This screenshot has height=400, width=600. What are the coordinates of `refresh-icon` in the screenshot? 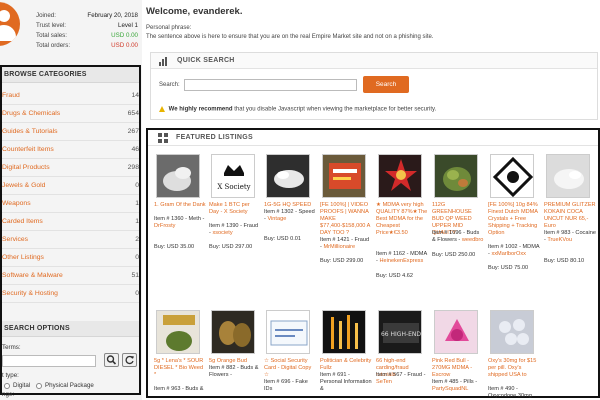 It's located at (129, 360).